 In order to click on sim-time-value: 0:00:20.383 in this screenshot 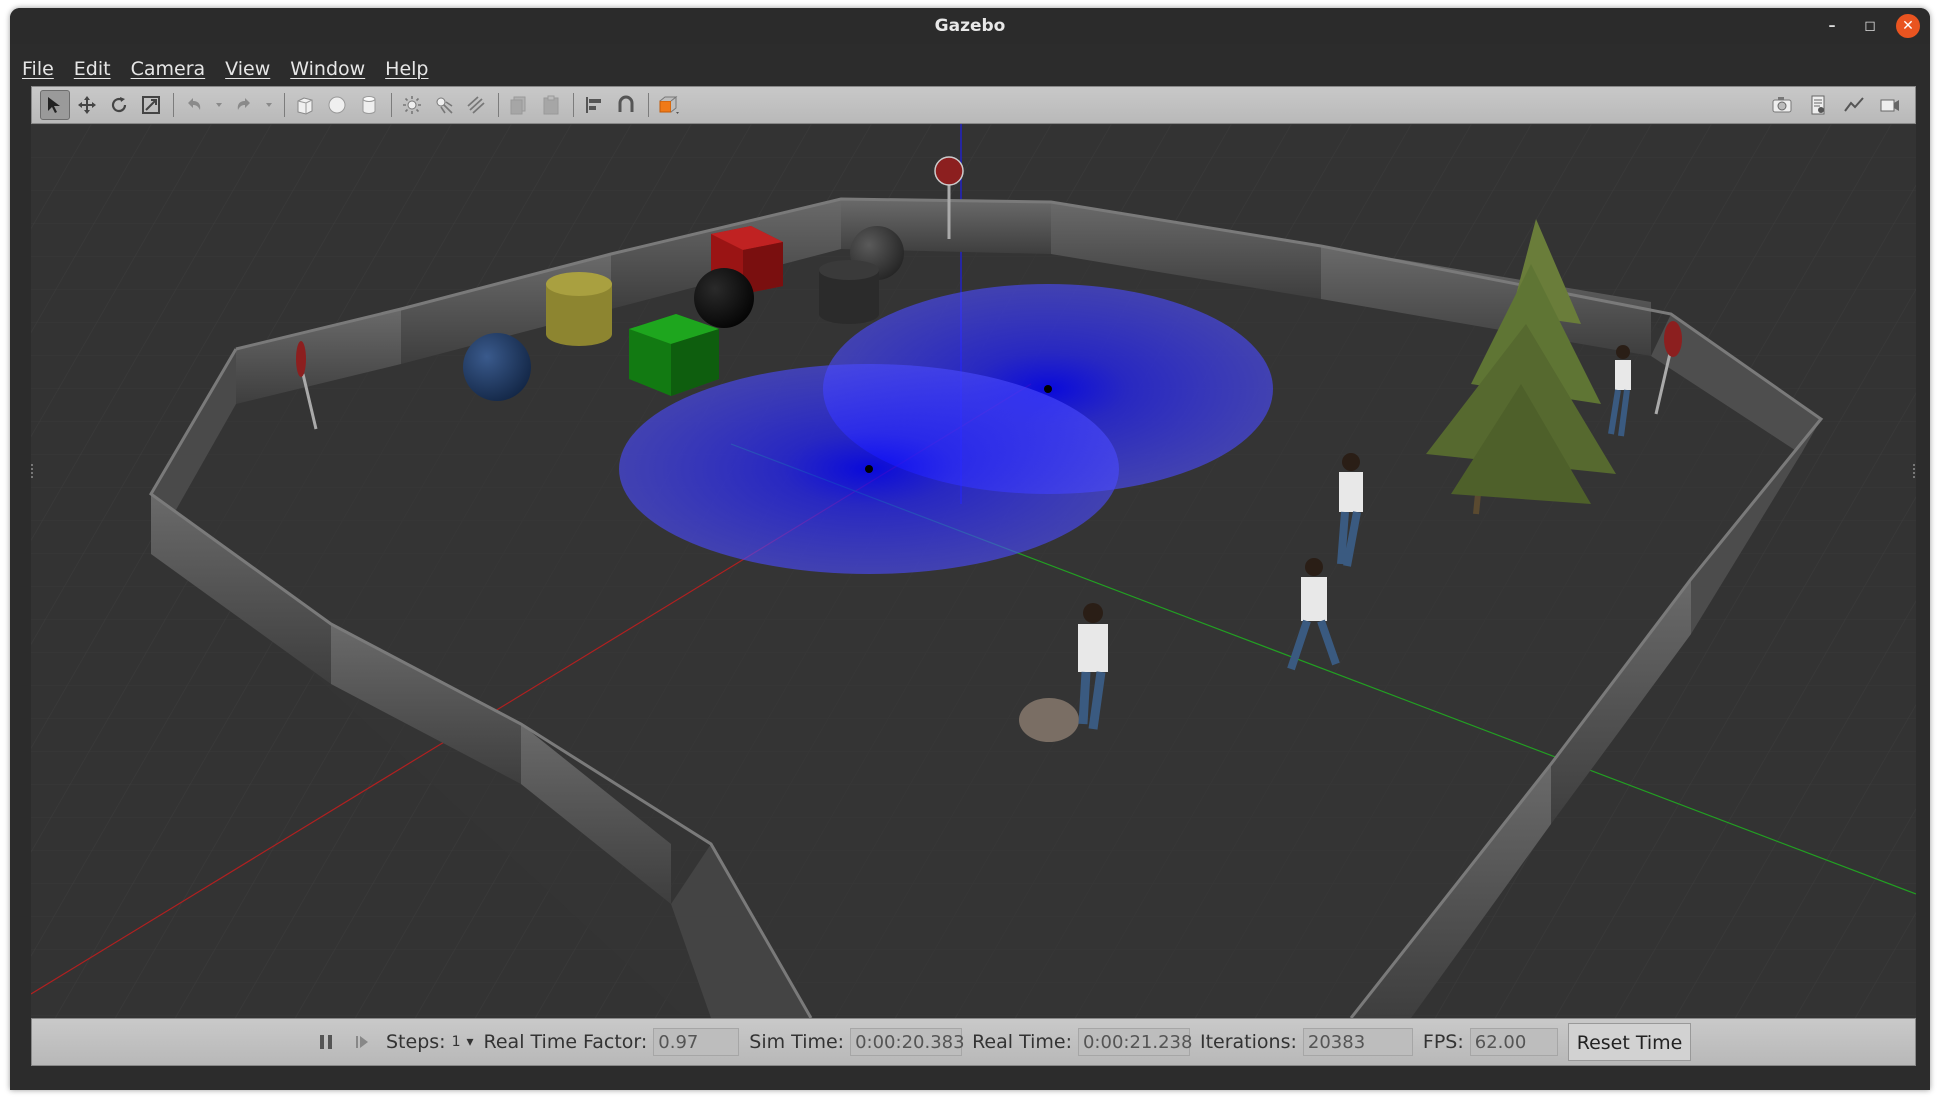, I will do `click(907, 1042)`.